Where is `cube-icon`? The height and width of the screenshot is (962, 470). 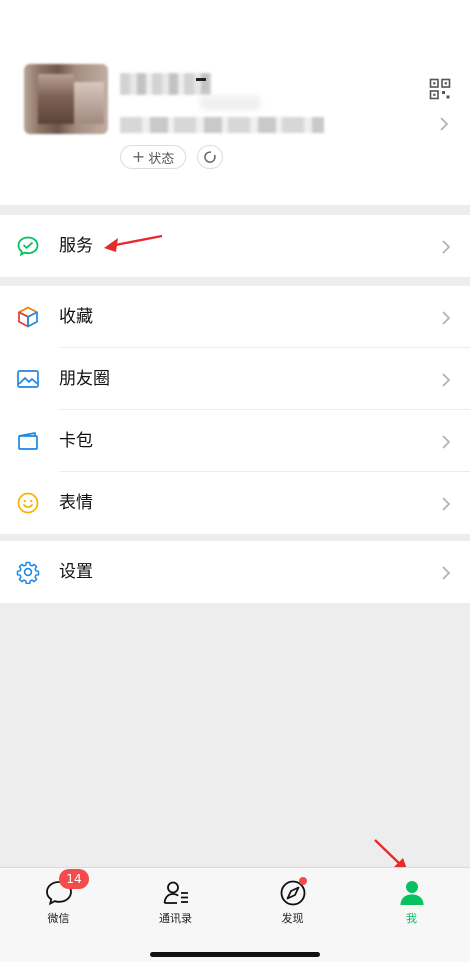
cube-icon is located at coordinates (28, 317).